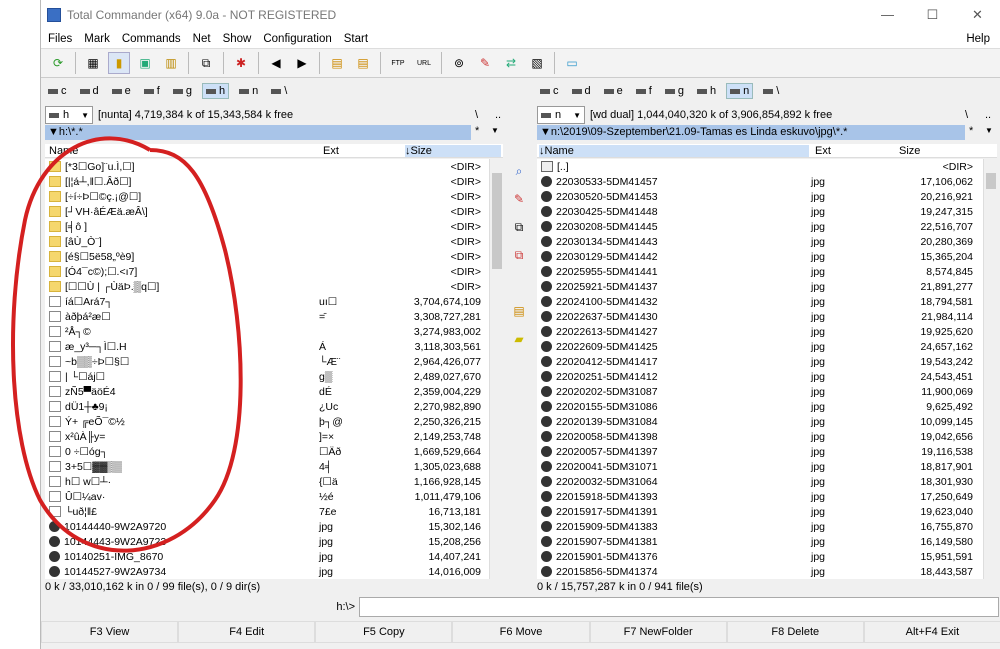  Describe the element at coordinates (572, 63) in the screenshot. I see `notepad-icon: ▭` at that location.